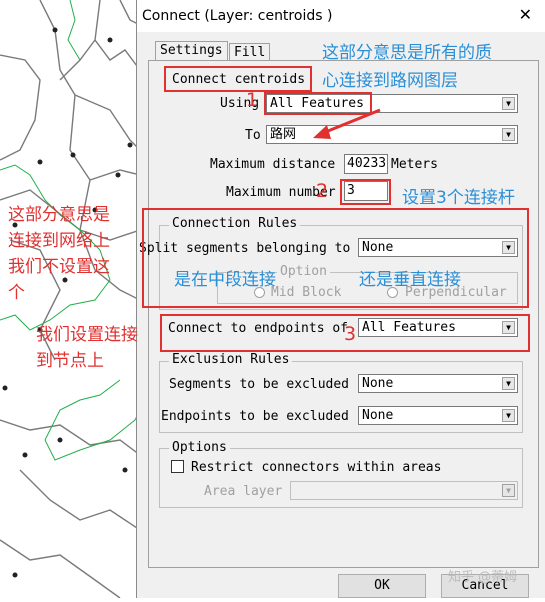 This screenshot has height=602, width=545. I want to click on annotation-red-left-line3: 我们不设置这, so click(59, 267).